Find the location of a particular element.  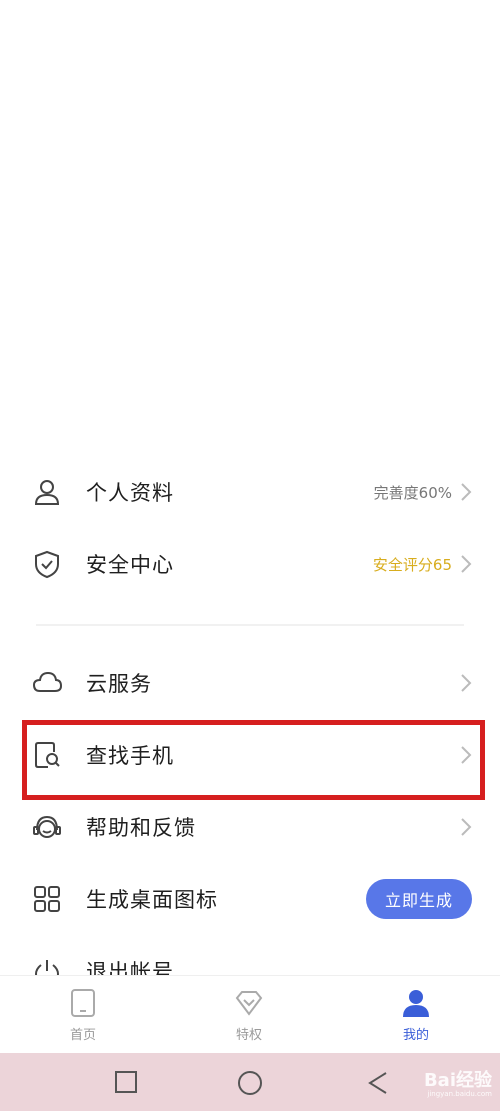

back-triangle-icon is located at coordinates (378, 1083).